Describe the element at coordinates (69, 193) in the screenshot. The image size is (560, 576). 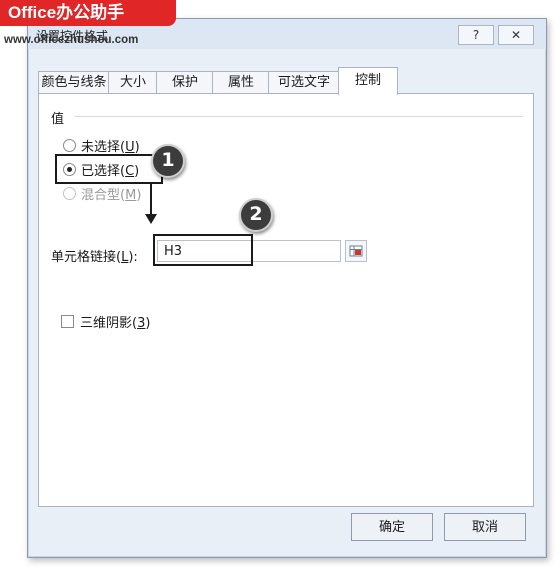
I see `radio-button-disabled` at that location.